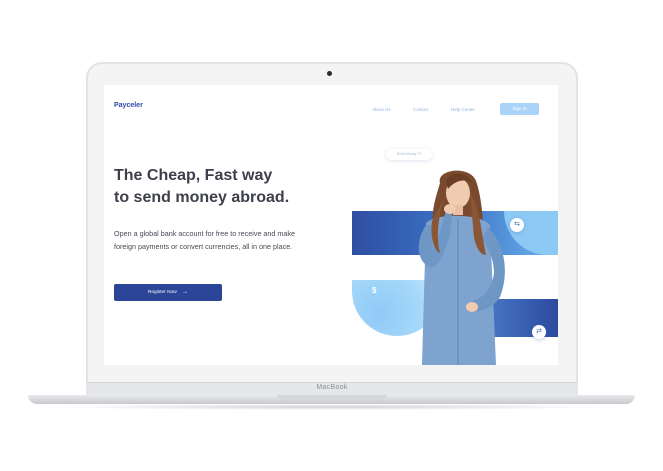 This screenshot has width=663, height=471. What do you see at coordinates (329, 73) in the screenshot?
I see `camera-icon` at bounding box center [329, 73].